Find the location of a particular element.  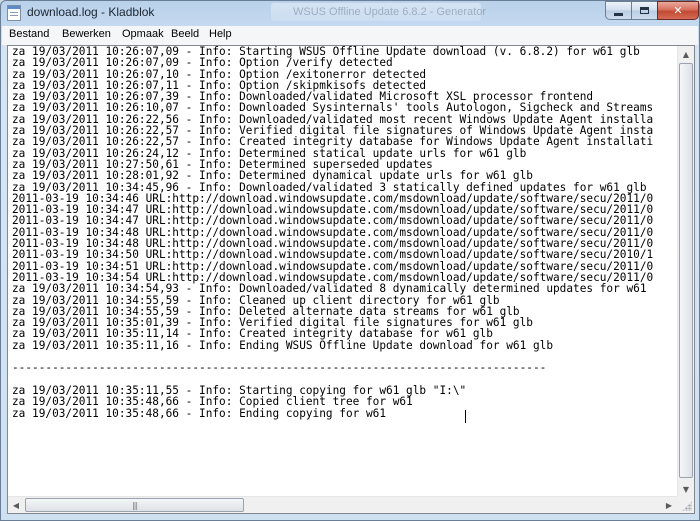

horizontal-scrollbar: ◀ ||| ▶ is located at coordinates (342, 504).